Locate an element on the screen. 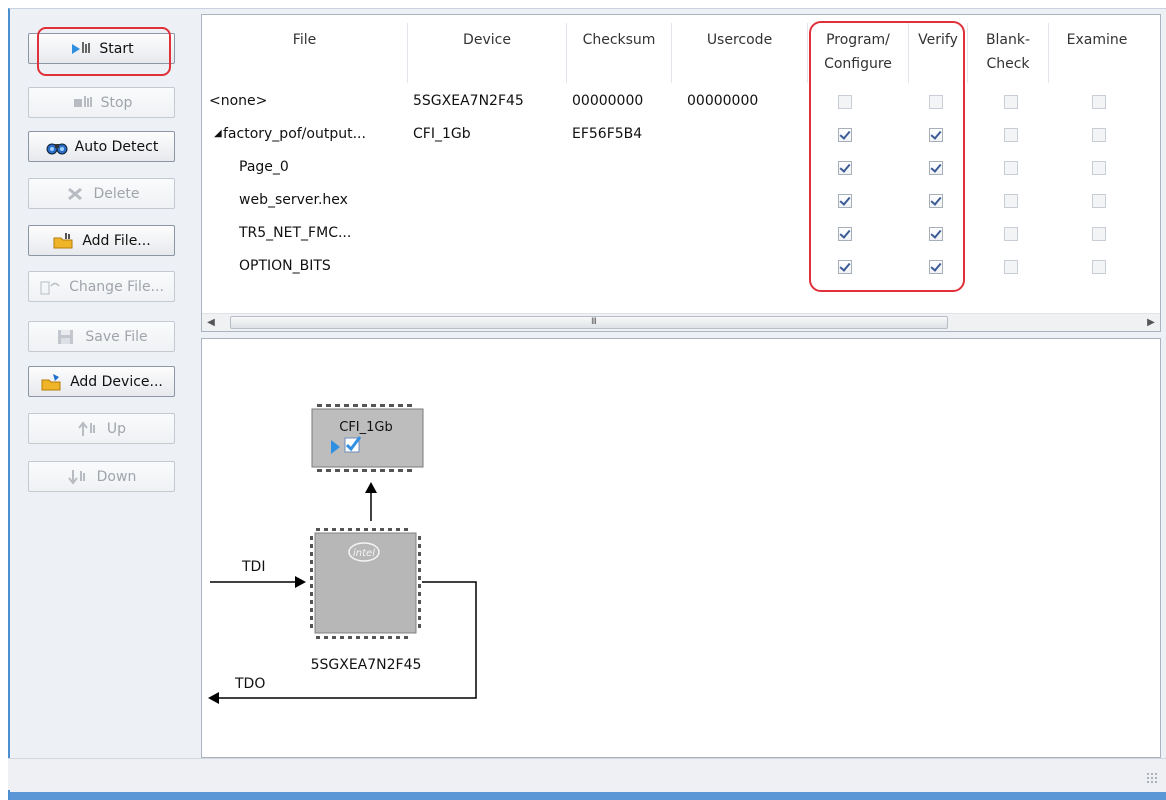  horizontal-scrollbar: ◀ III ▶ is located at coordinates (681, 322).